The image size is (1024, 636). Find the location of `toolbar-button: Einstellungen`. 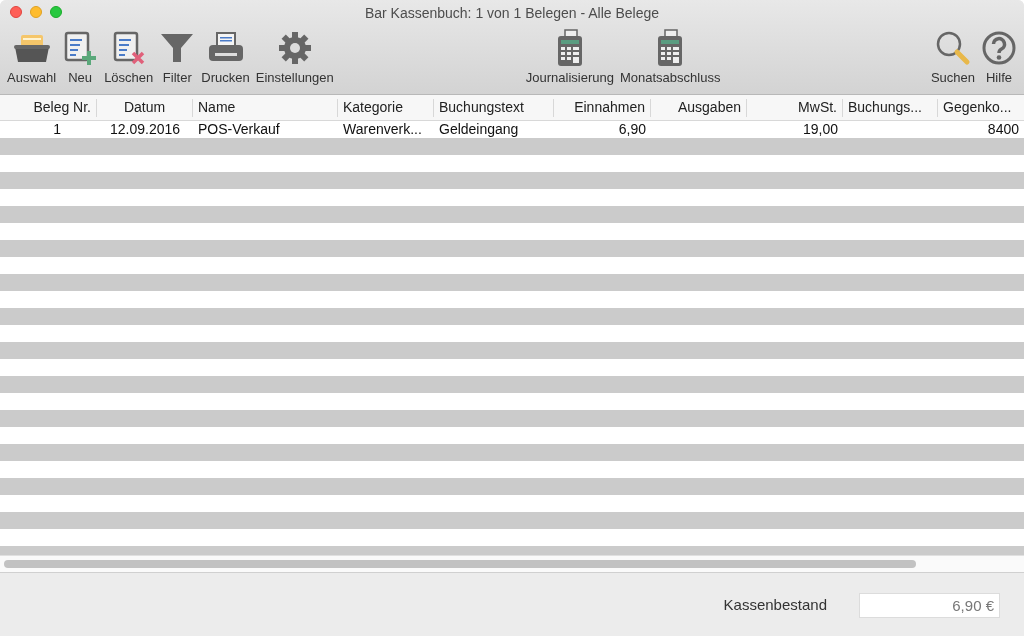

toolbar-button: Einstellungen is located at coordinates (294, 58).